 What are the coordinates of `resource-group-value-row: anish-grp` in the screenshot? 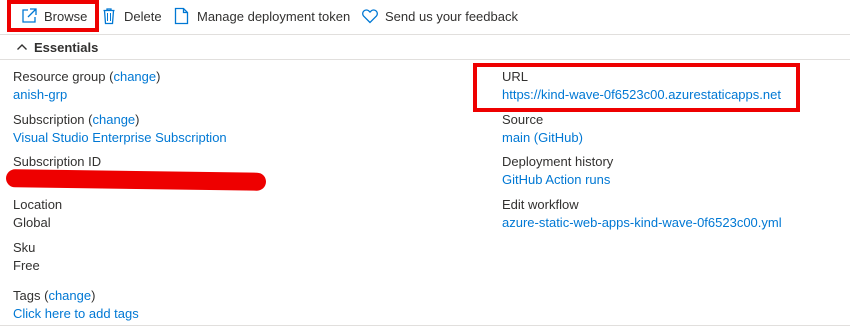 It's located at (40, 95).